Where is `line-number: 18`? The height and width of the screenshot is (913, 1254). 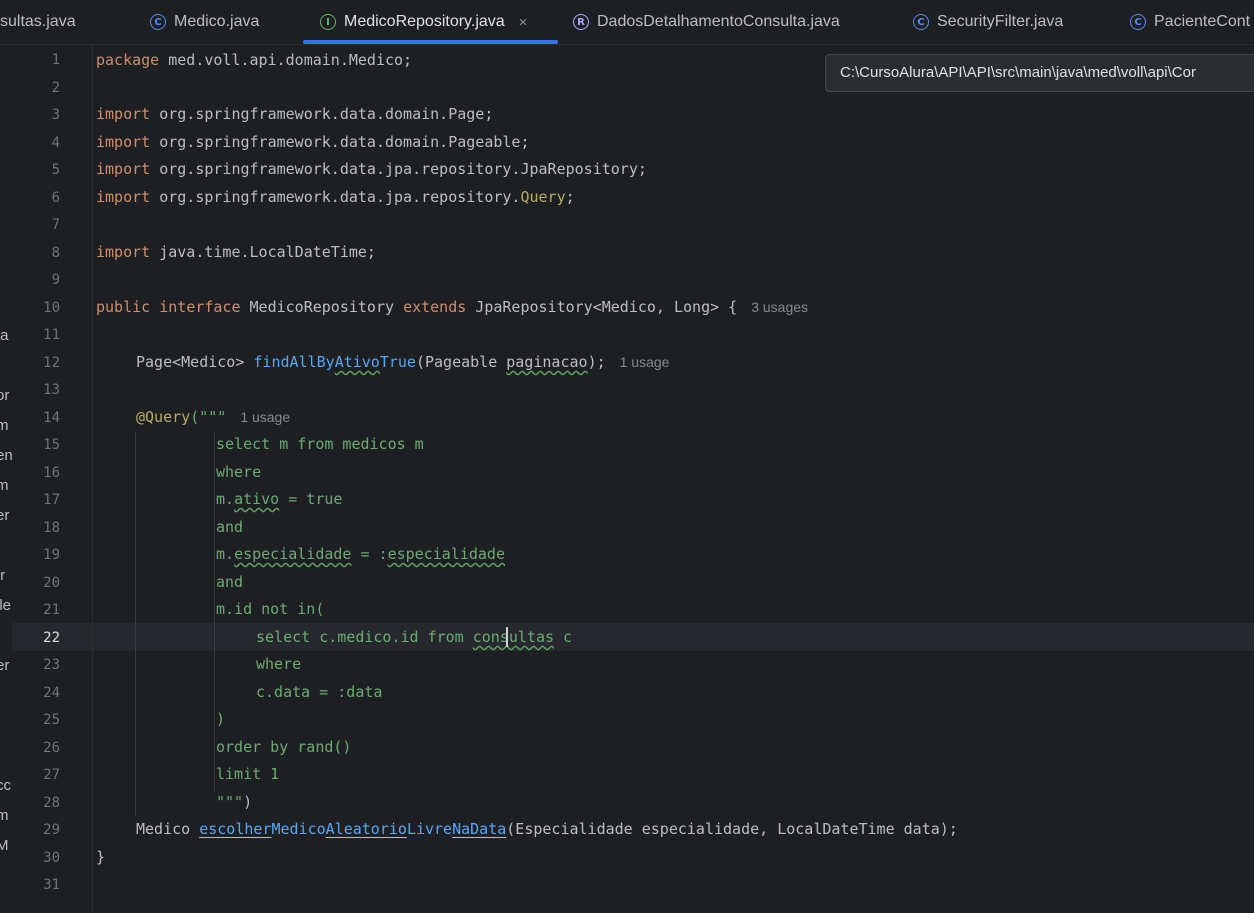
line-number: 18 is located at coordinates (51, 527).